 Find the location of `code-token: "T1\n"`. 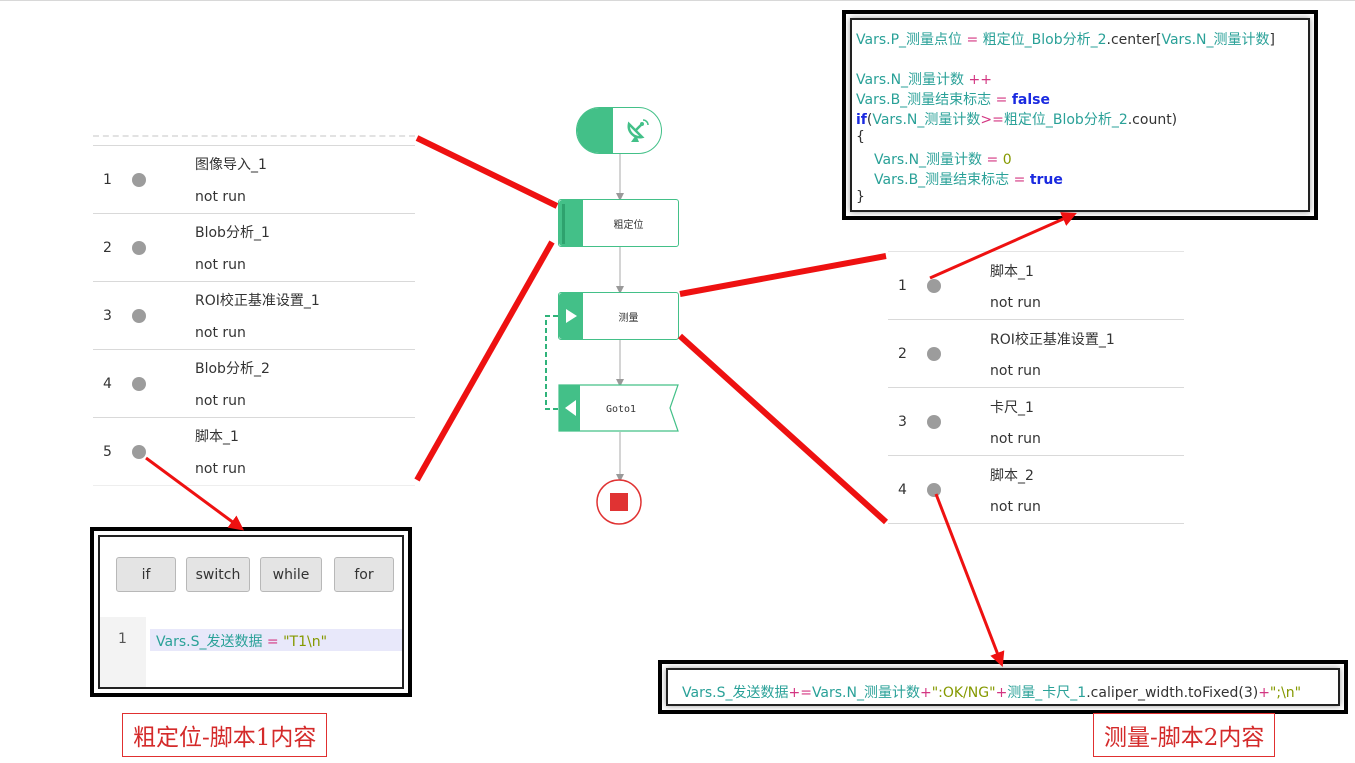

code-token: "T1\n" is located at coordinates (305, 642).